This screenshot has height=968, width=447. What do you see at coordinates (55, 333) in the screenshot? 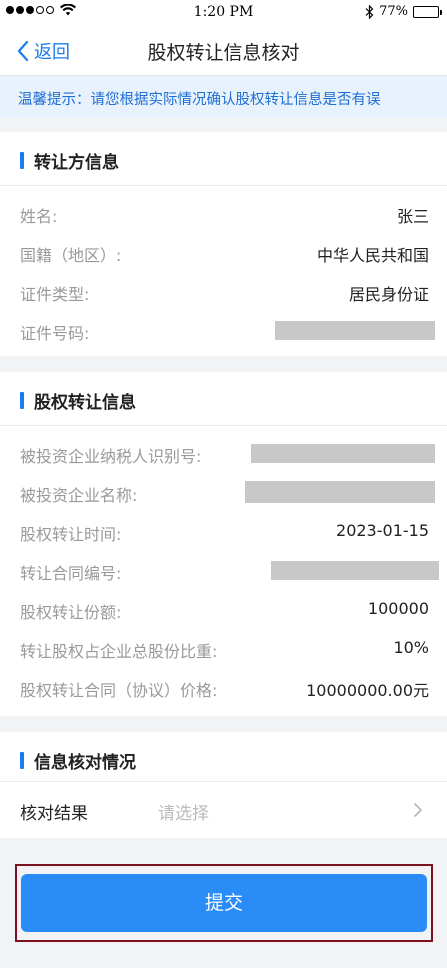
I see `row-label: 证件号码:` at bounding box center [55, 333].